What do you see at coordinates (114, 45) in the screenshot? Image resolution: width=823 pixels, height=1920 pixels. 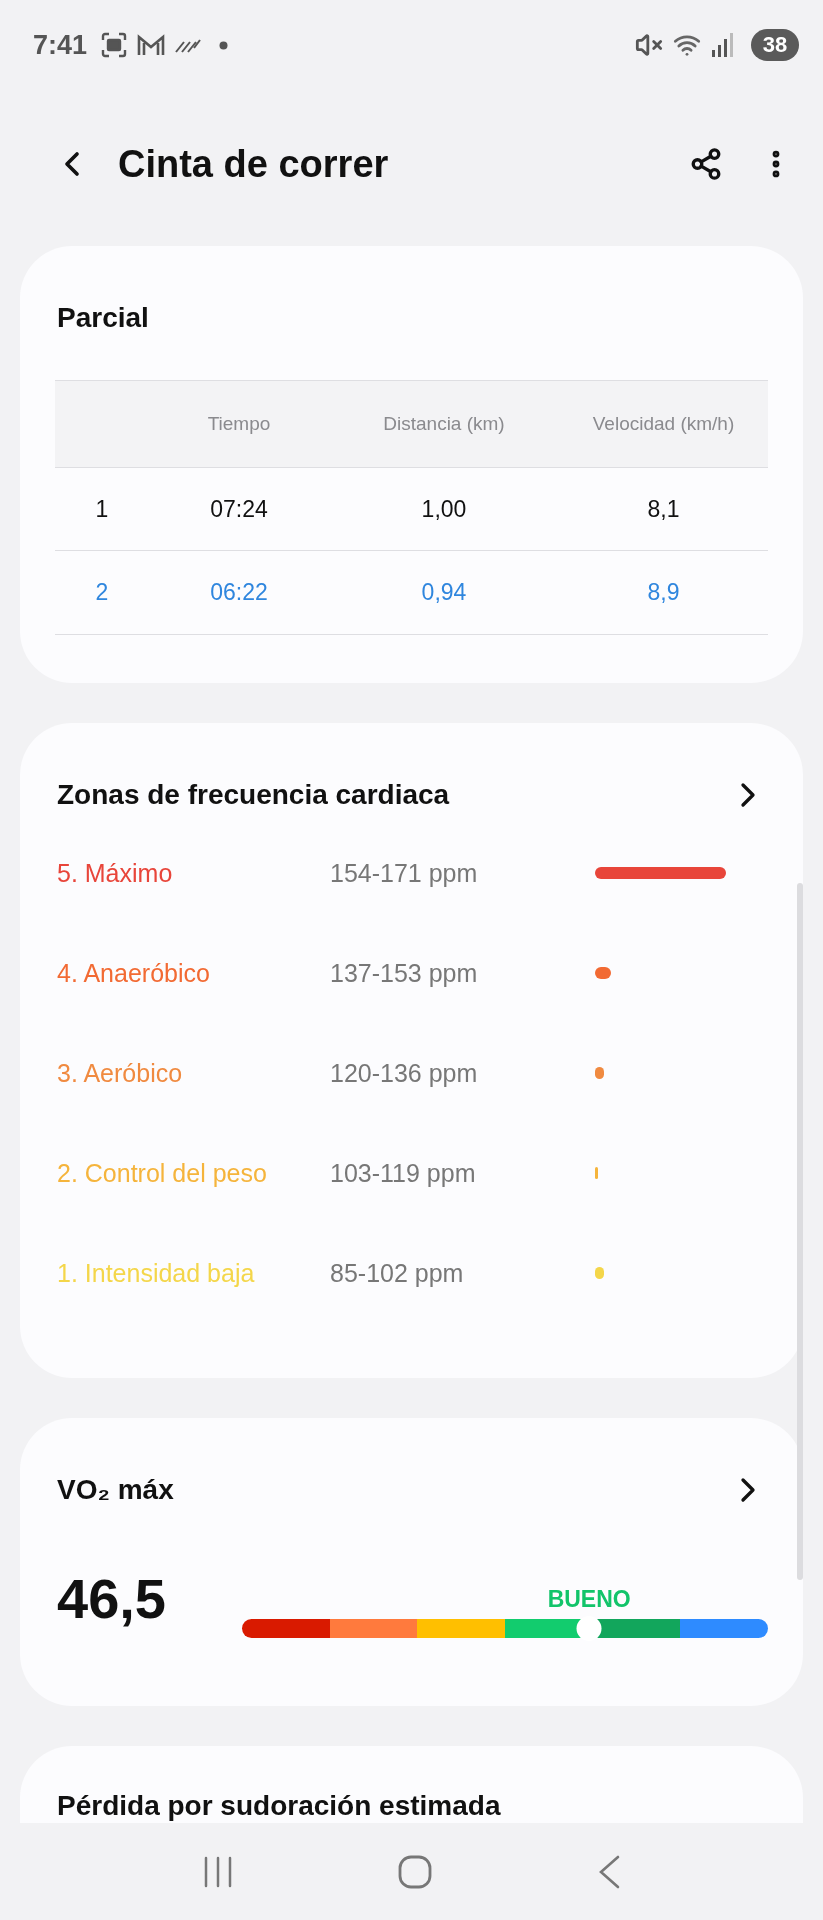 I see `screenshot-icon` at bounding box center [114, 45].